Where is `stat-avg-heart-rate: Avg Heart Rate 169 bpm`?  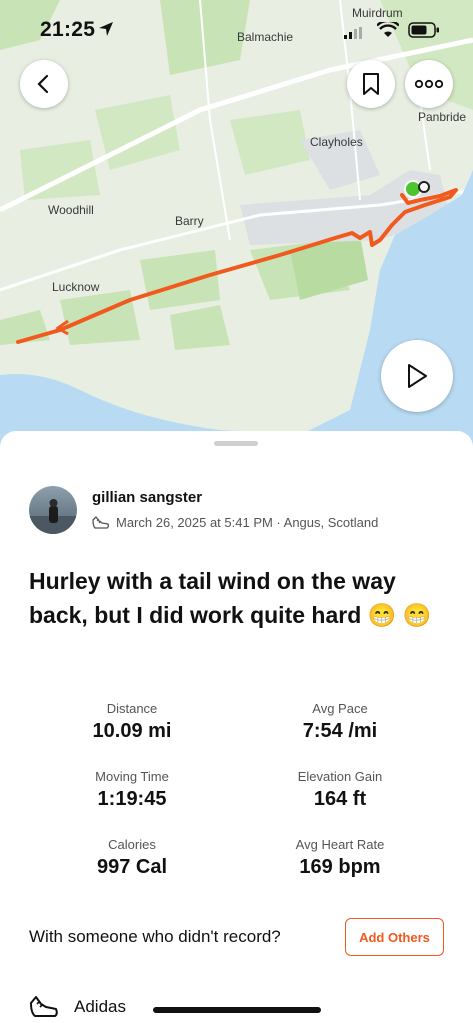 stat-avg-heart-rate: Avg Heart Rate 169 bpm is located at coordinates (340, 858).